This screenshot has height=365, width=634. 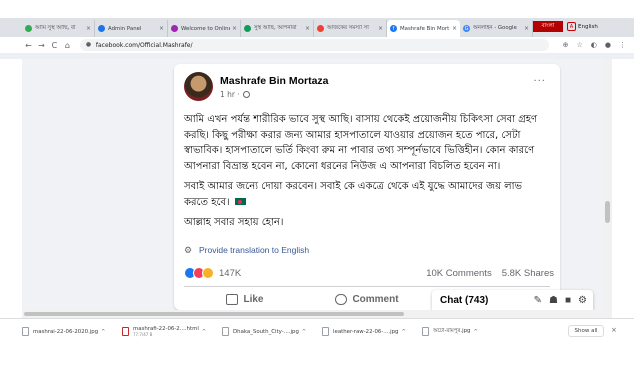 What do you see at coordinates (143, 334) in the screenshot?
I see `download-progress-text: 77.7/47 B` at bounding box center [143, 334].